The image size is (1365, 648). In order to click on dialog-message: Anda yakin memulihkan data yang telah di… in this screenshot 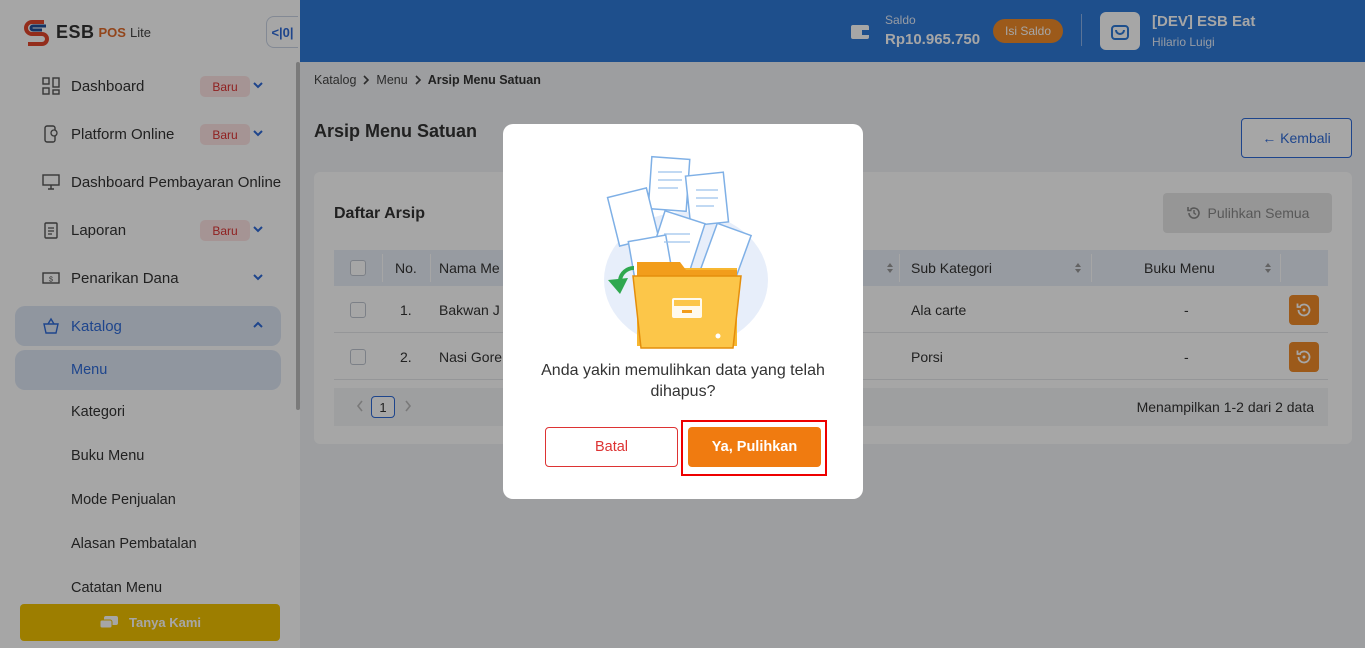, I will do `click(683, 381)`.